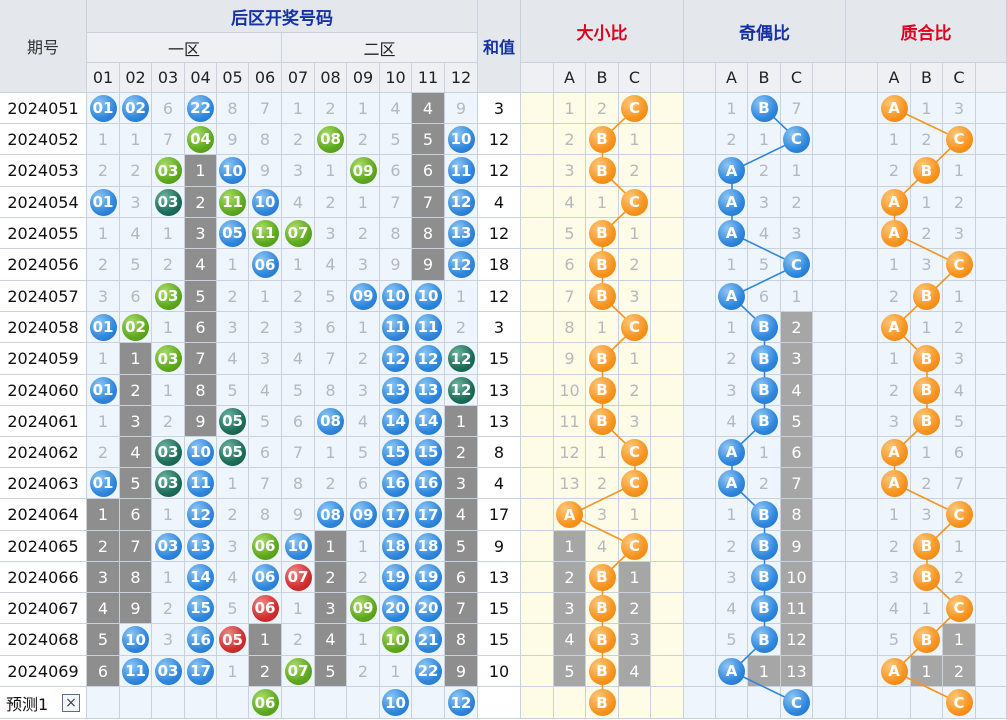 The height and width of the screenshot is (720, 1007). What do you see at coordinates (43, 390) in the screenshot?
I see `period-2024060: 2024060` at bounding box center [43, 390].